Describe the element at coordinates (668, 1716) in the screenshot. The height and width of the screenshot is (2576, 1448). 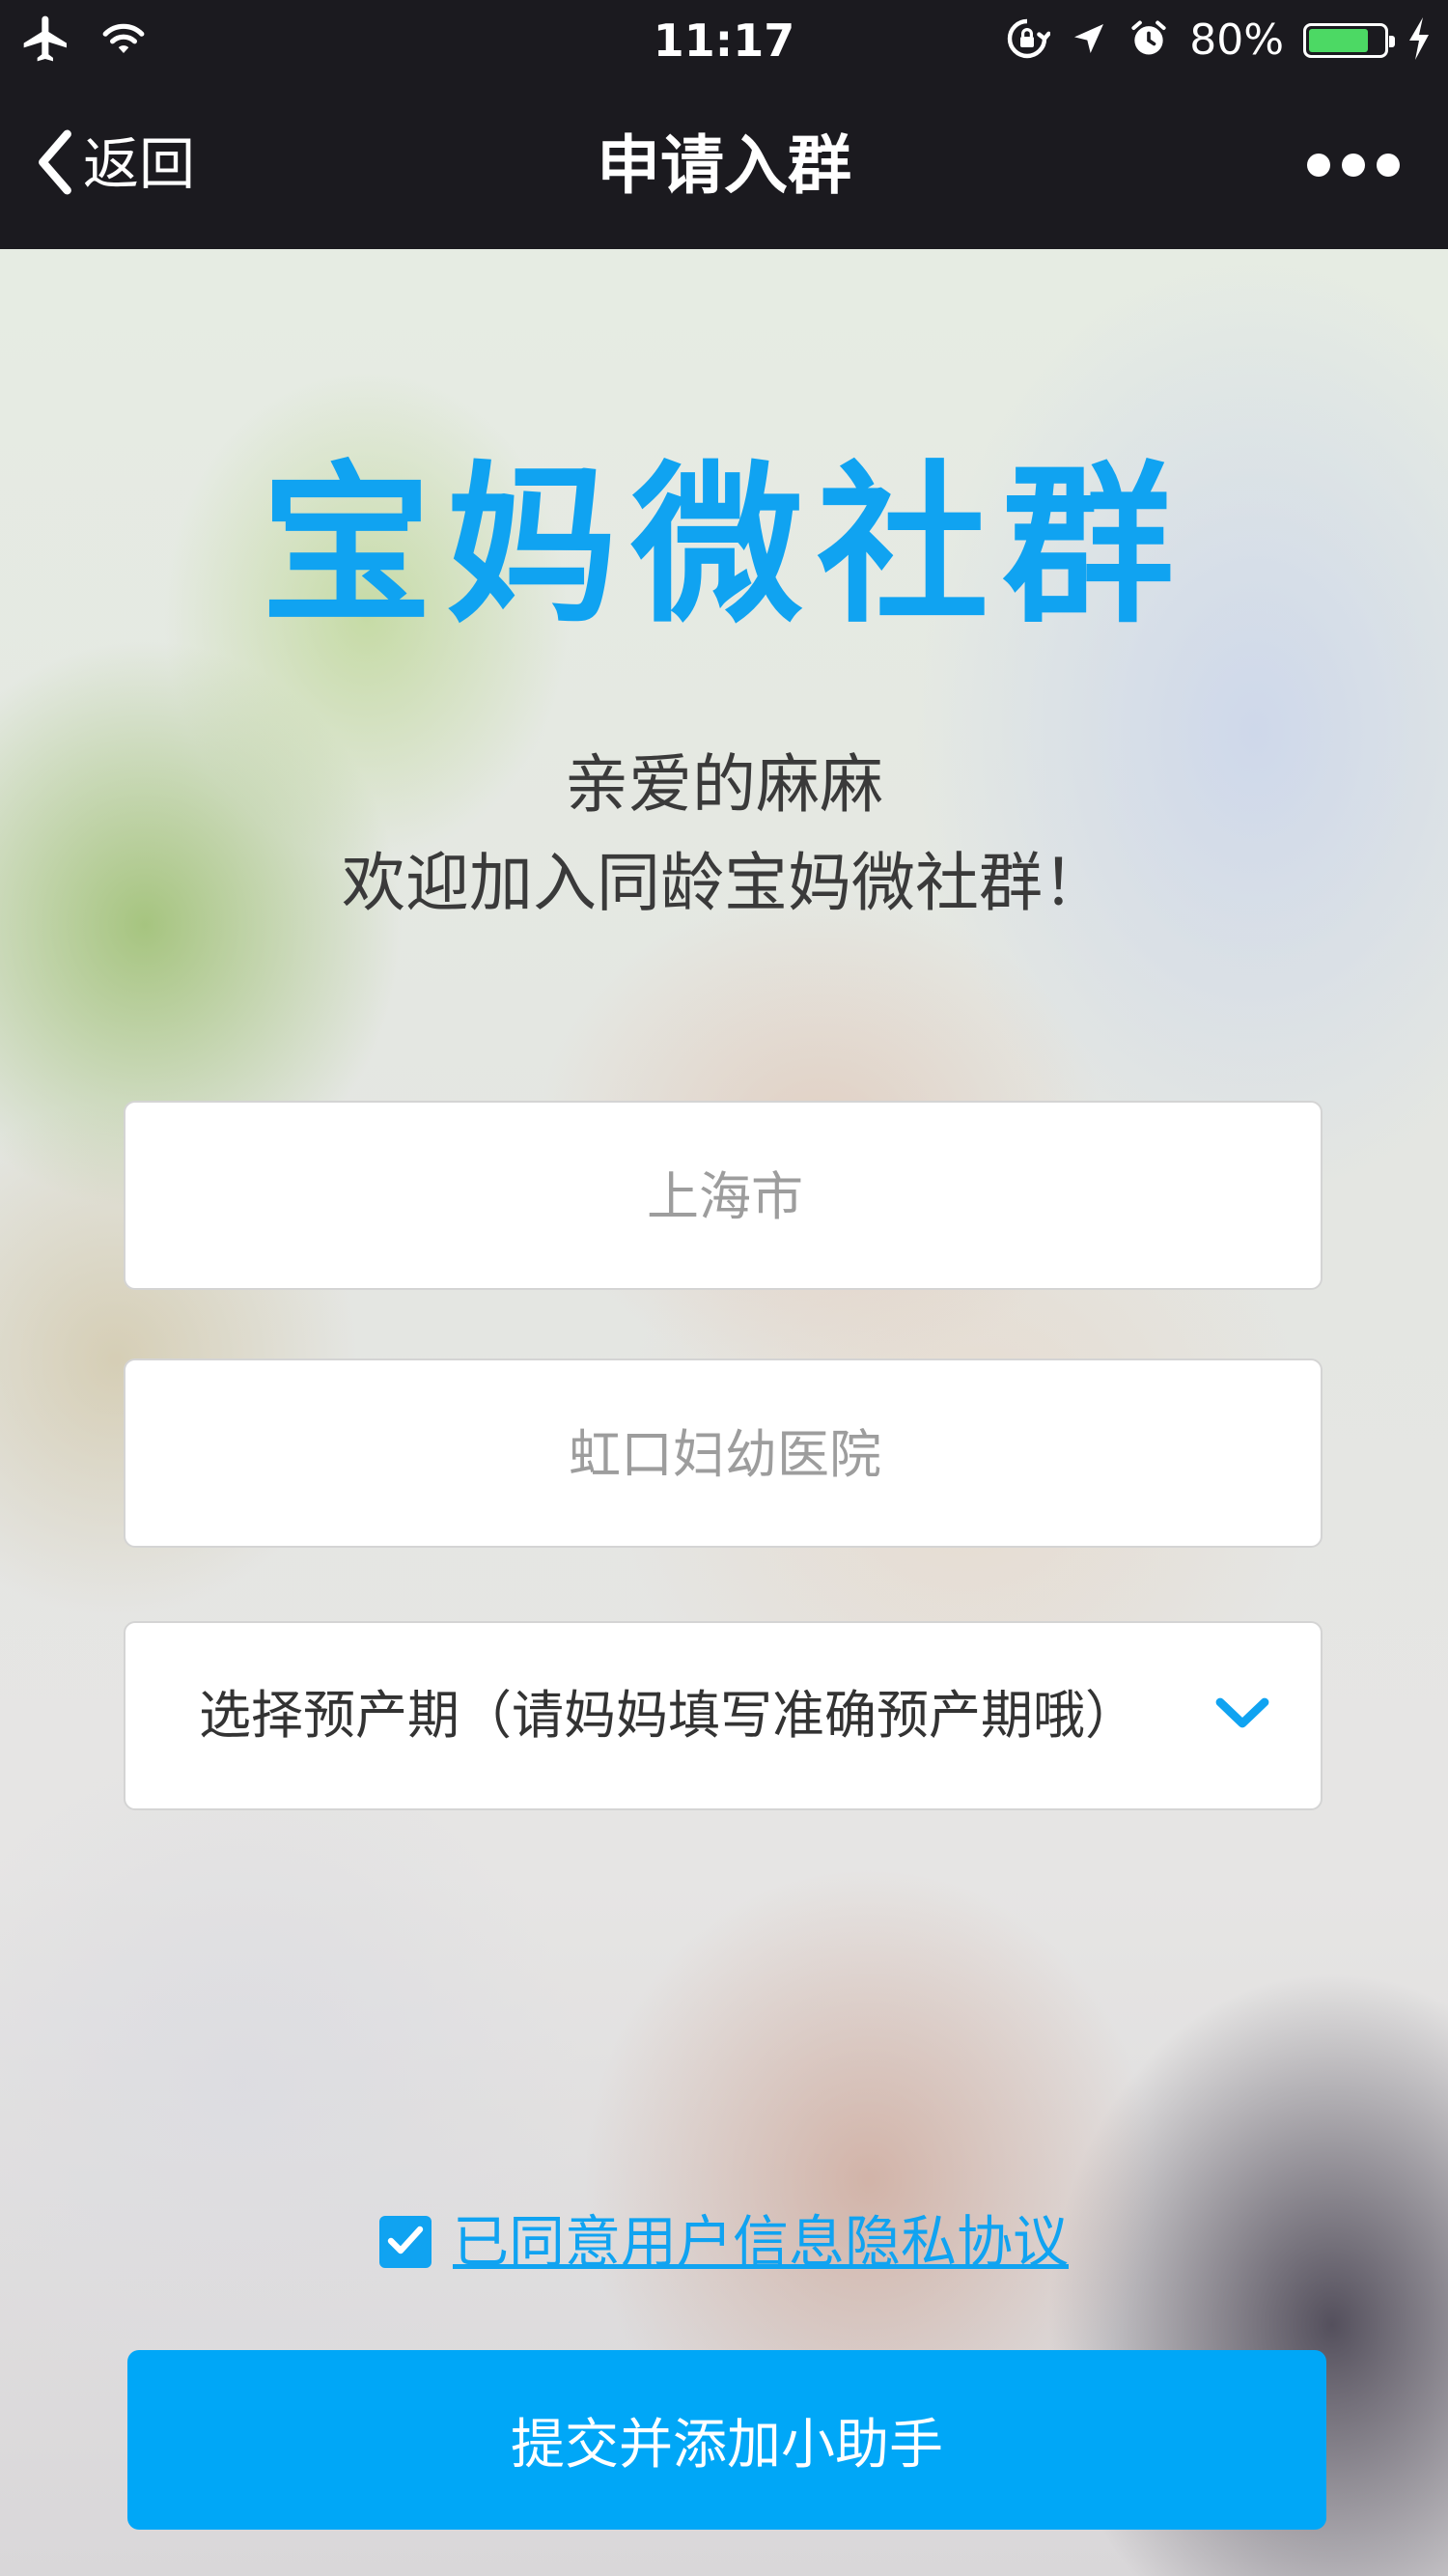
I see `due-date-select-label: 选择预产期（请妈妈填写准确预产期哦）` at that location.